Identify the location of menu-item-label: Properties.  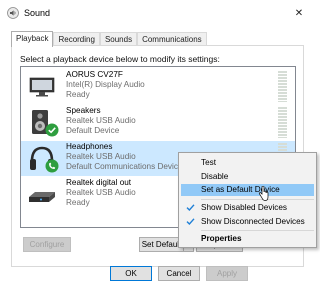
(221, 238).